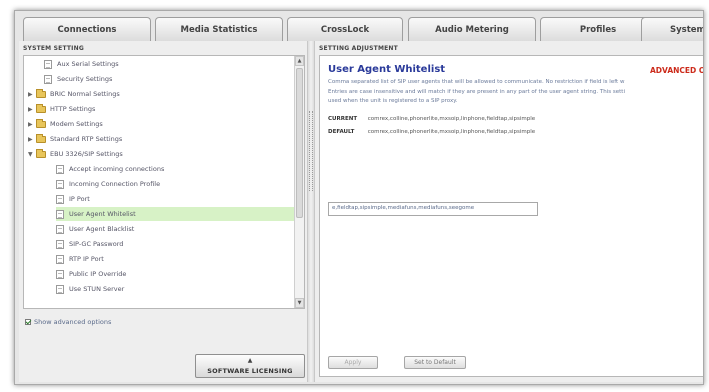 This screenshot has width=709, height=392. Describe the element at coordinates (353, 362) in the screenshot. I see `apply-button: Apply` at that location.